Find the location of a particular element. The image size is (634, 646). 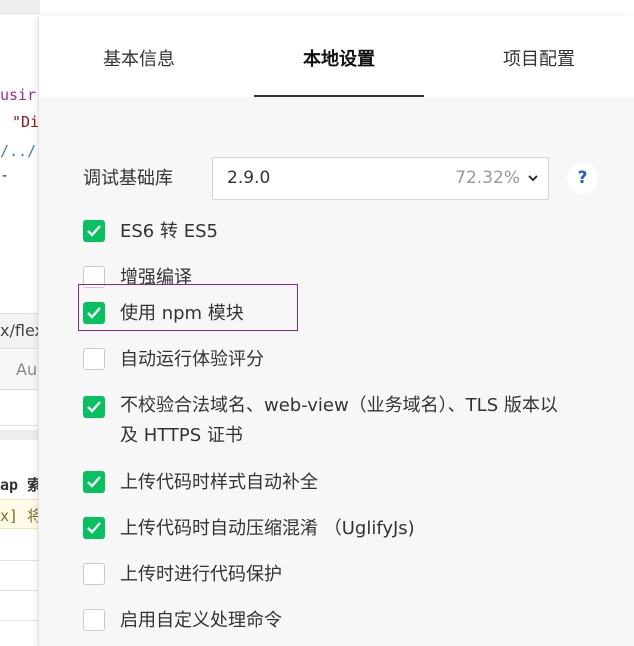

option-enhanced-compile: 增强编译 is located at coordinates (333, 276).